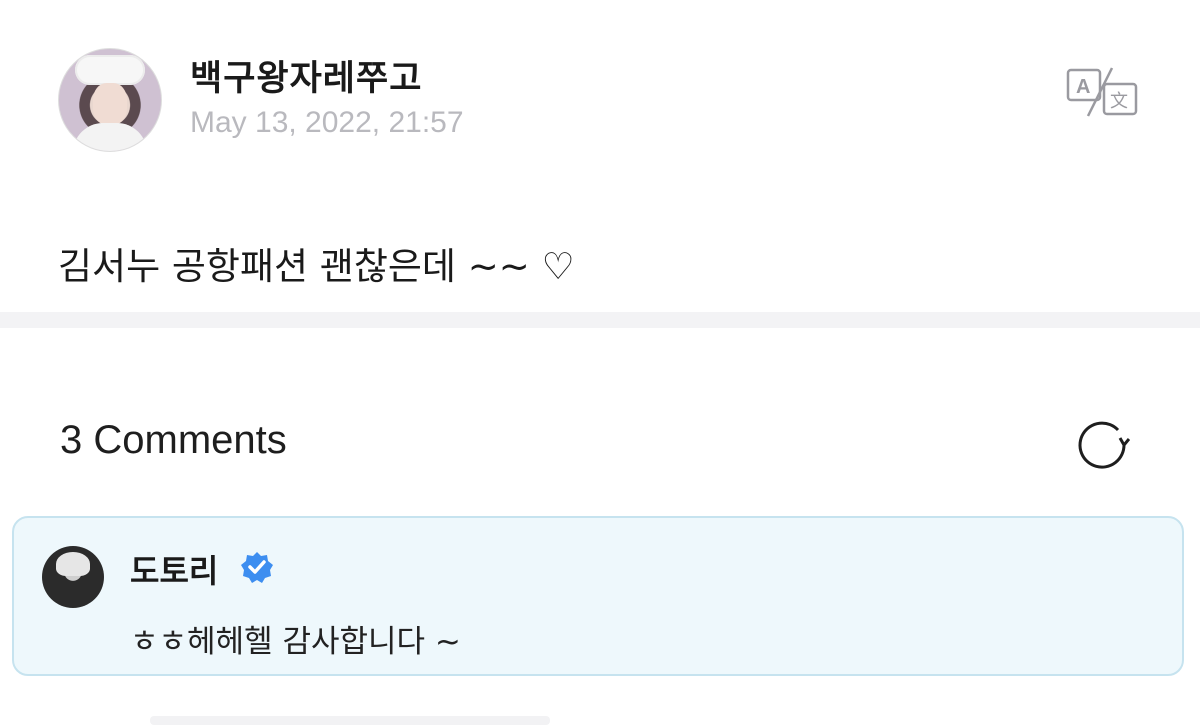  What do you see at coordinates (1083, 87) in the screenshot?
I see `svg-text: A` at bounding box center [1083, 87].